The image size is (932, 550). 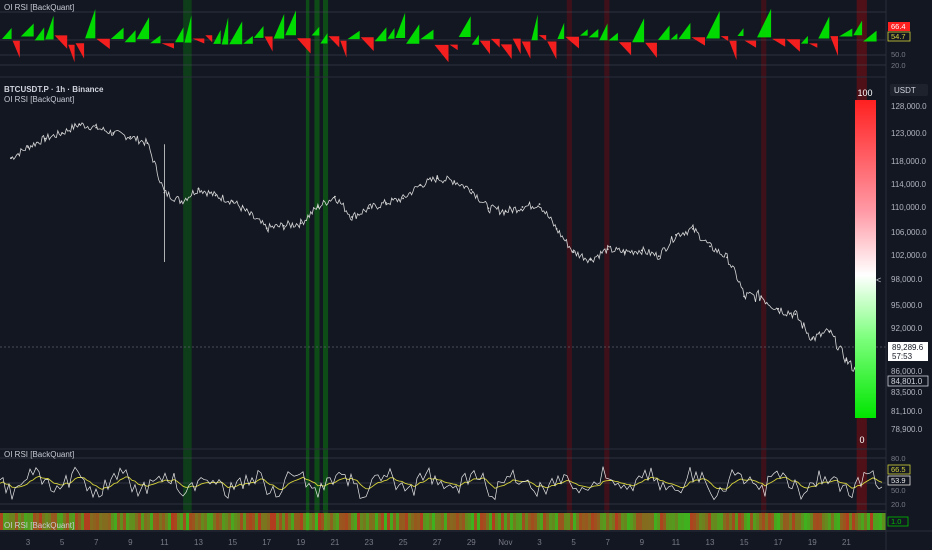 What do you see at coordinates (907, 279) in the screenshot?
I see `price-tick-label: 98,000.0` at bounding box center [907, 279].